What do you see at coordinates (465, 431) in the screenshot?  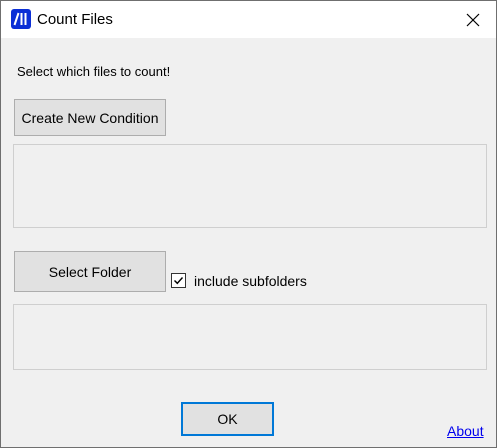 I see `about-link: About` at bounding box center [465, 431].